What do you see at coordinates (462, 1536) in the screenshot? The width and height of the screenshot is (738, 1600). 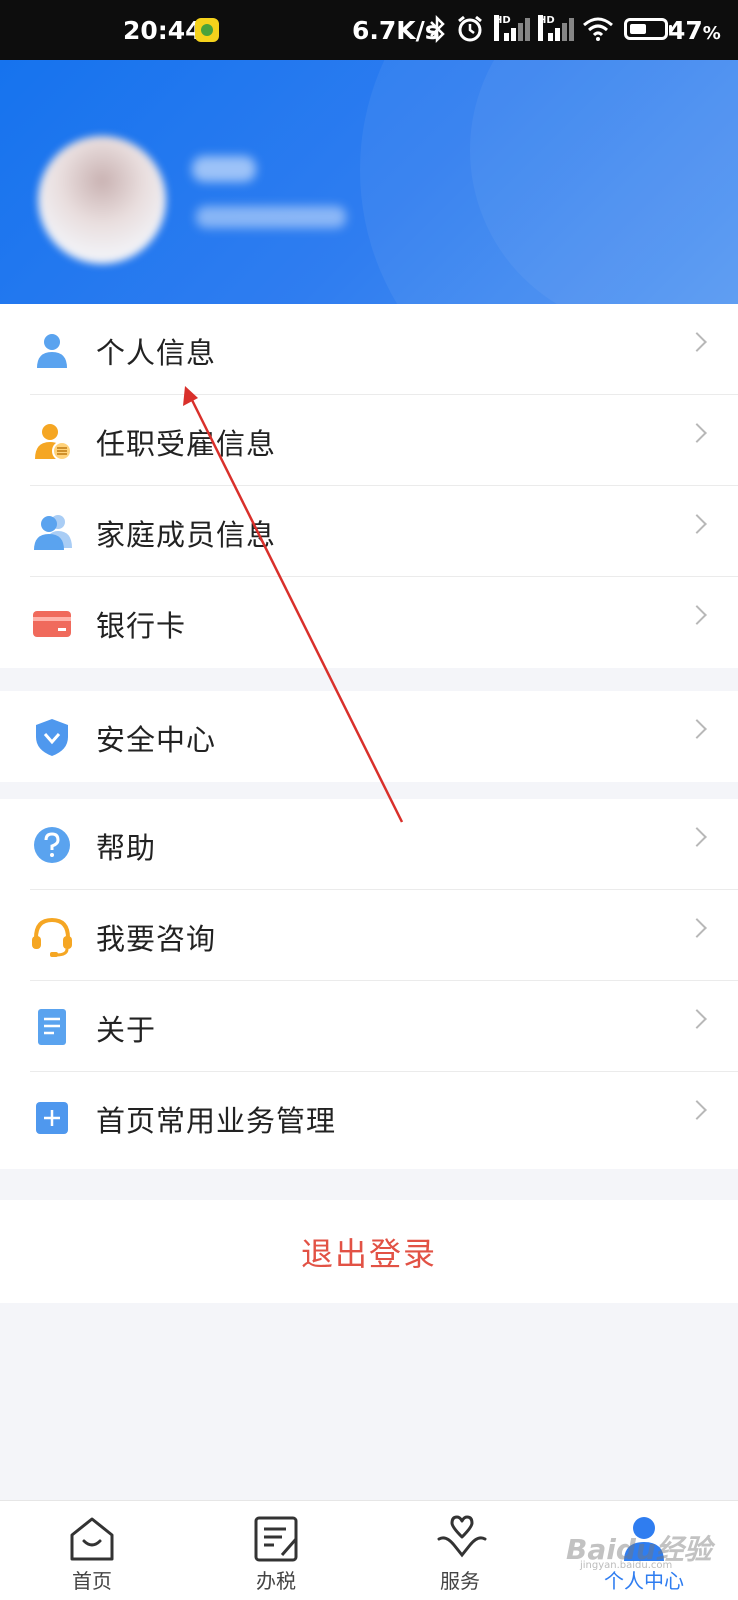 I see `service-icon` at bounding box center [462, 1536].